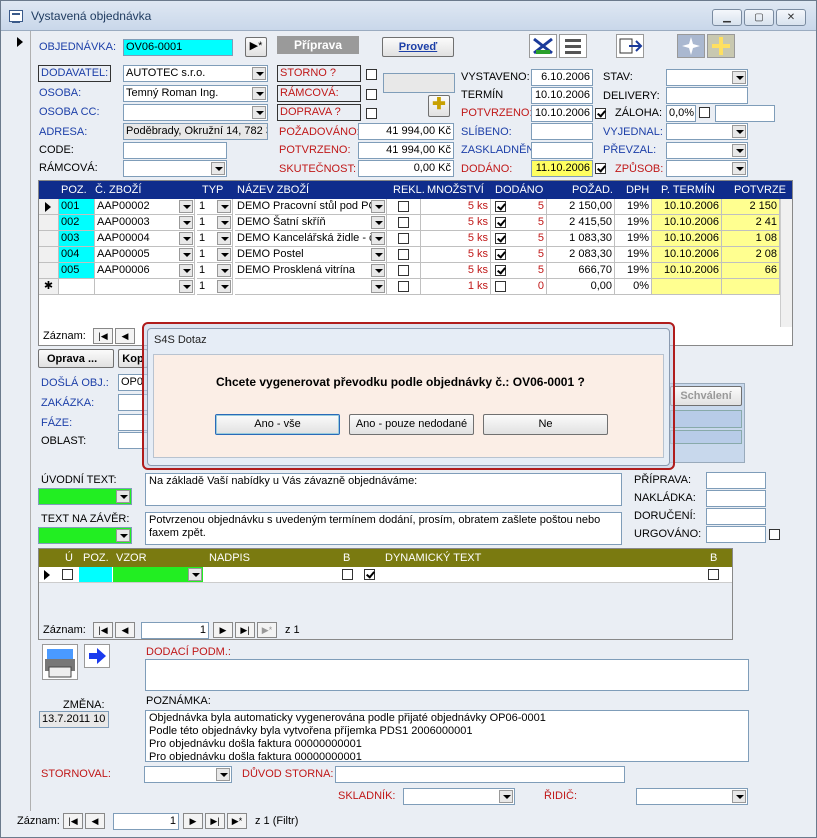  I want to click on potvr-cell: 2 08, so click(751, 255).